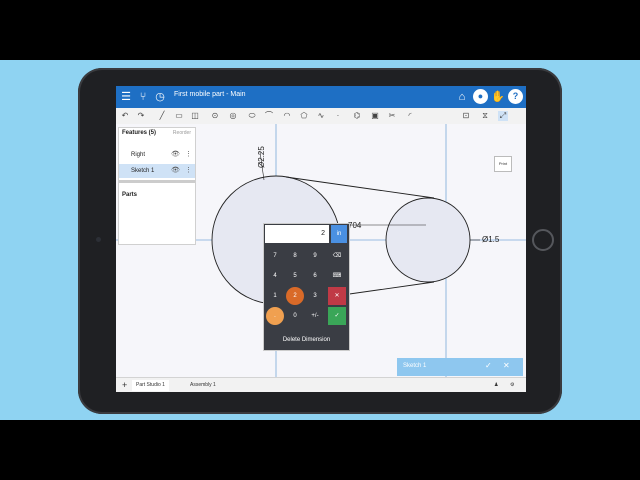 This screenshot has height=480, width=640. I want to click on rectangle-icon: ▭, so click(179, 116).